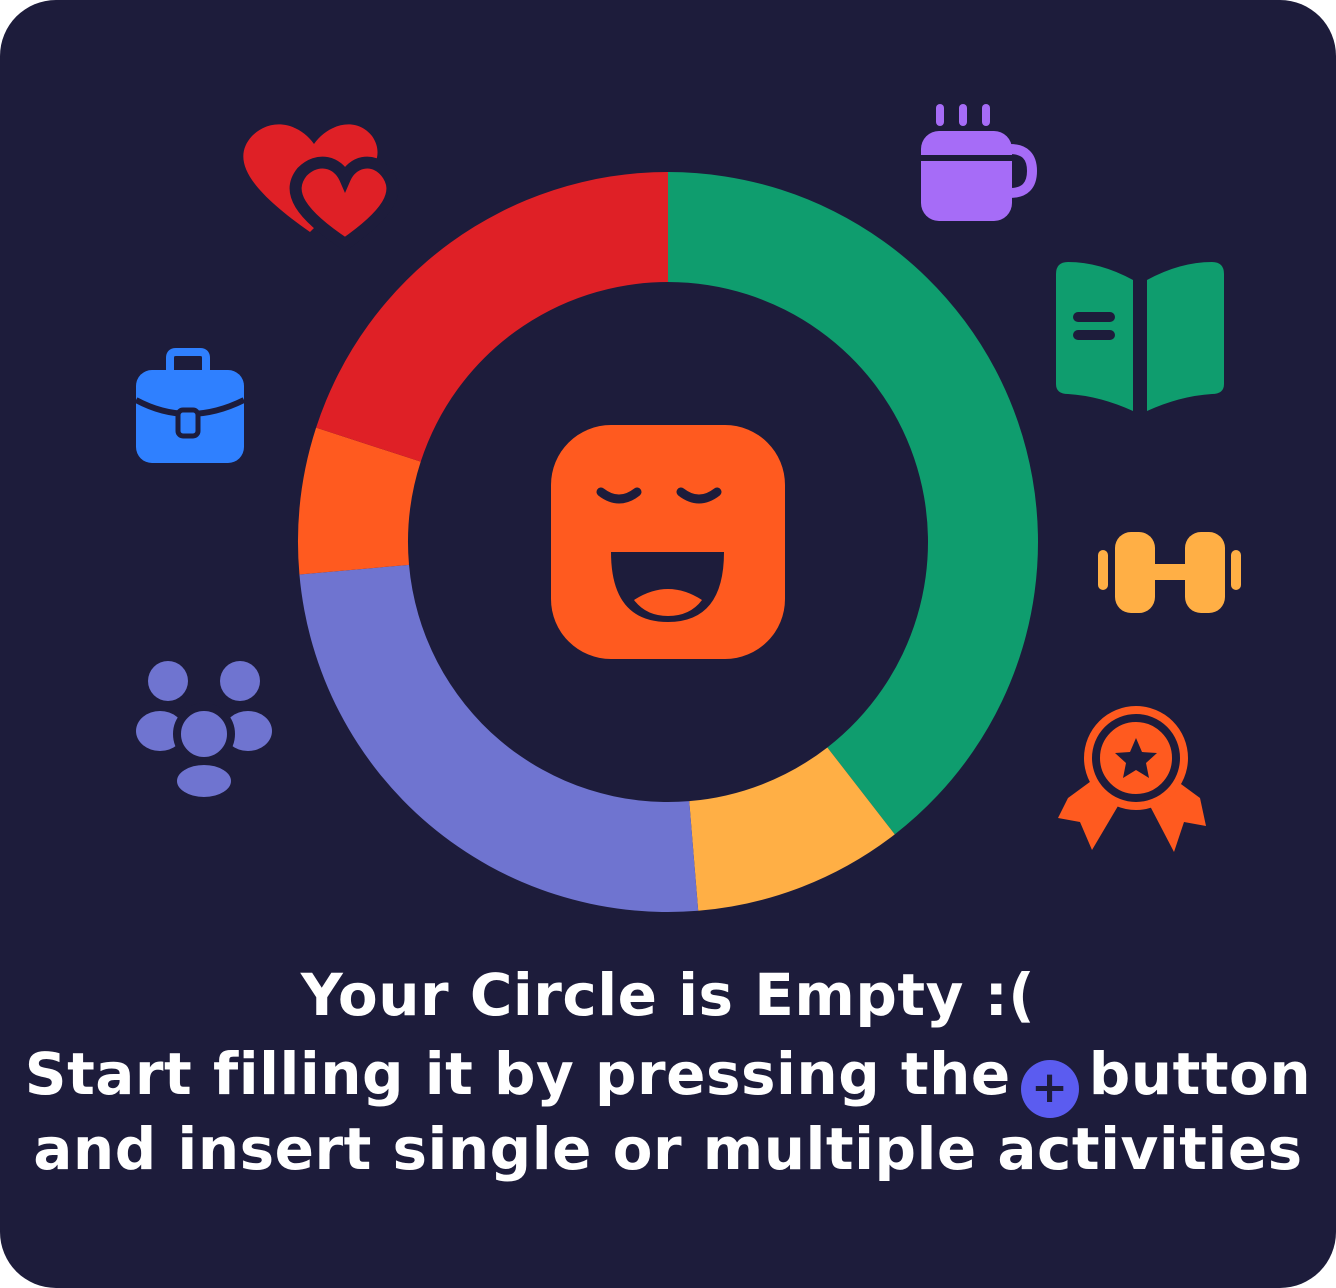 This screenshot has height=1288, width=1336. What do you see at coordinates (204, 732) in the screenshot?
I see `people-group-icon` at bounding box center [204, 732].